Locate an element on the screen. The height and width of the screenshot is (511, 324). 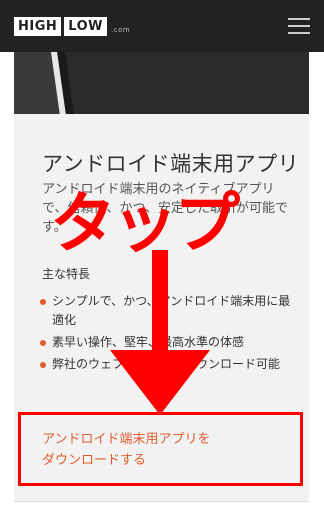
logo-high: HIGH is located at coordinates (38, 26).